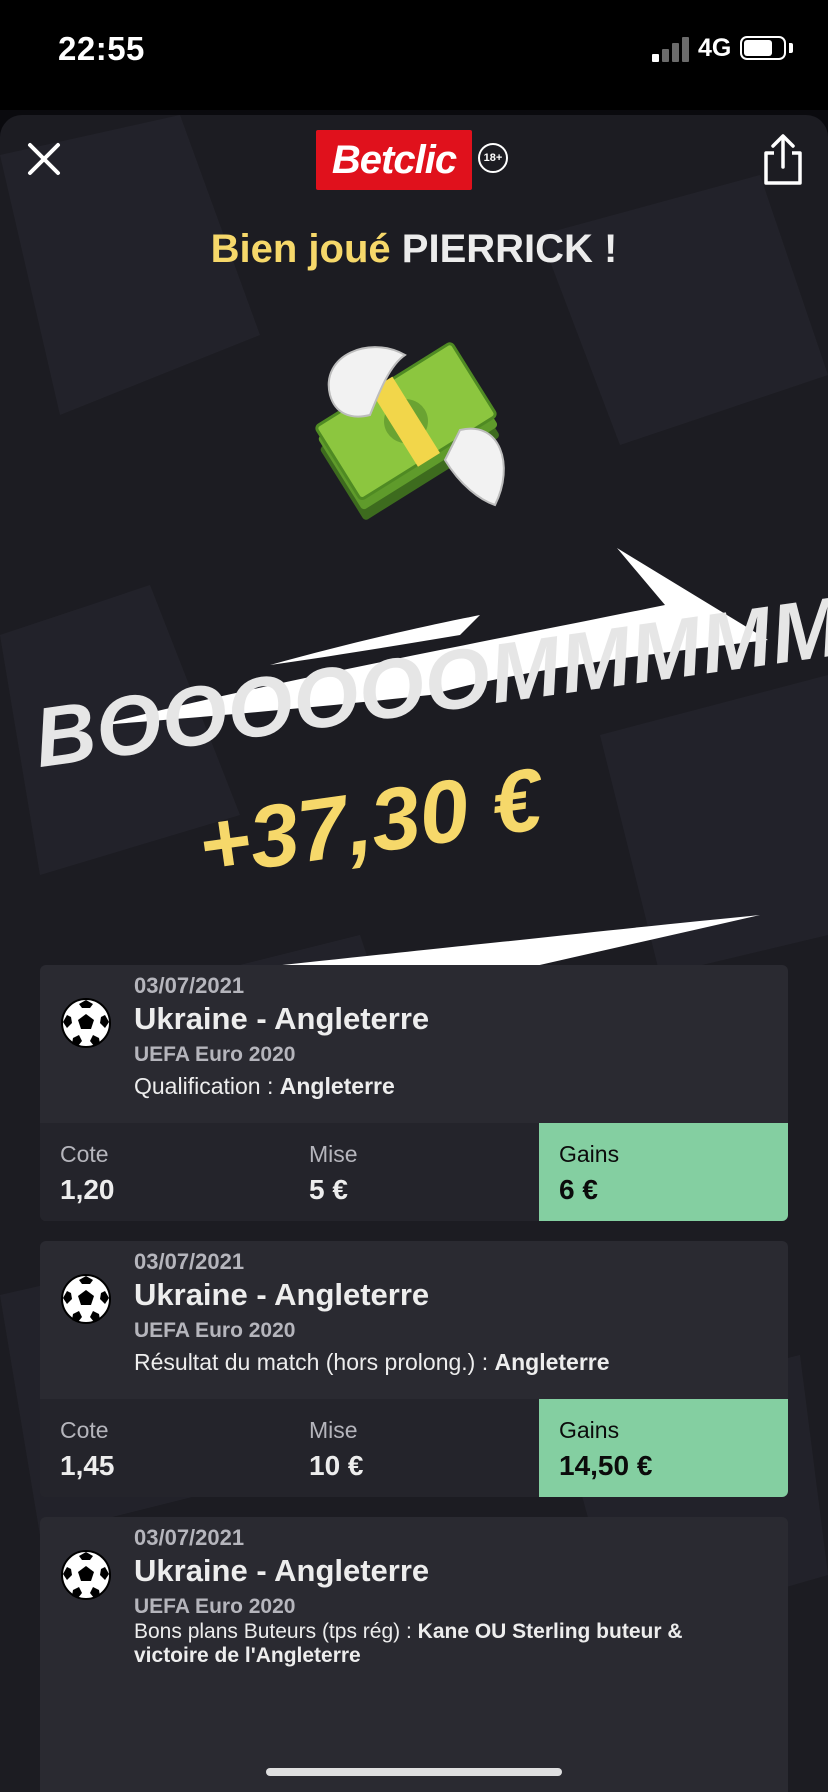  I want to click on share-icon, so click(783, 159).